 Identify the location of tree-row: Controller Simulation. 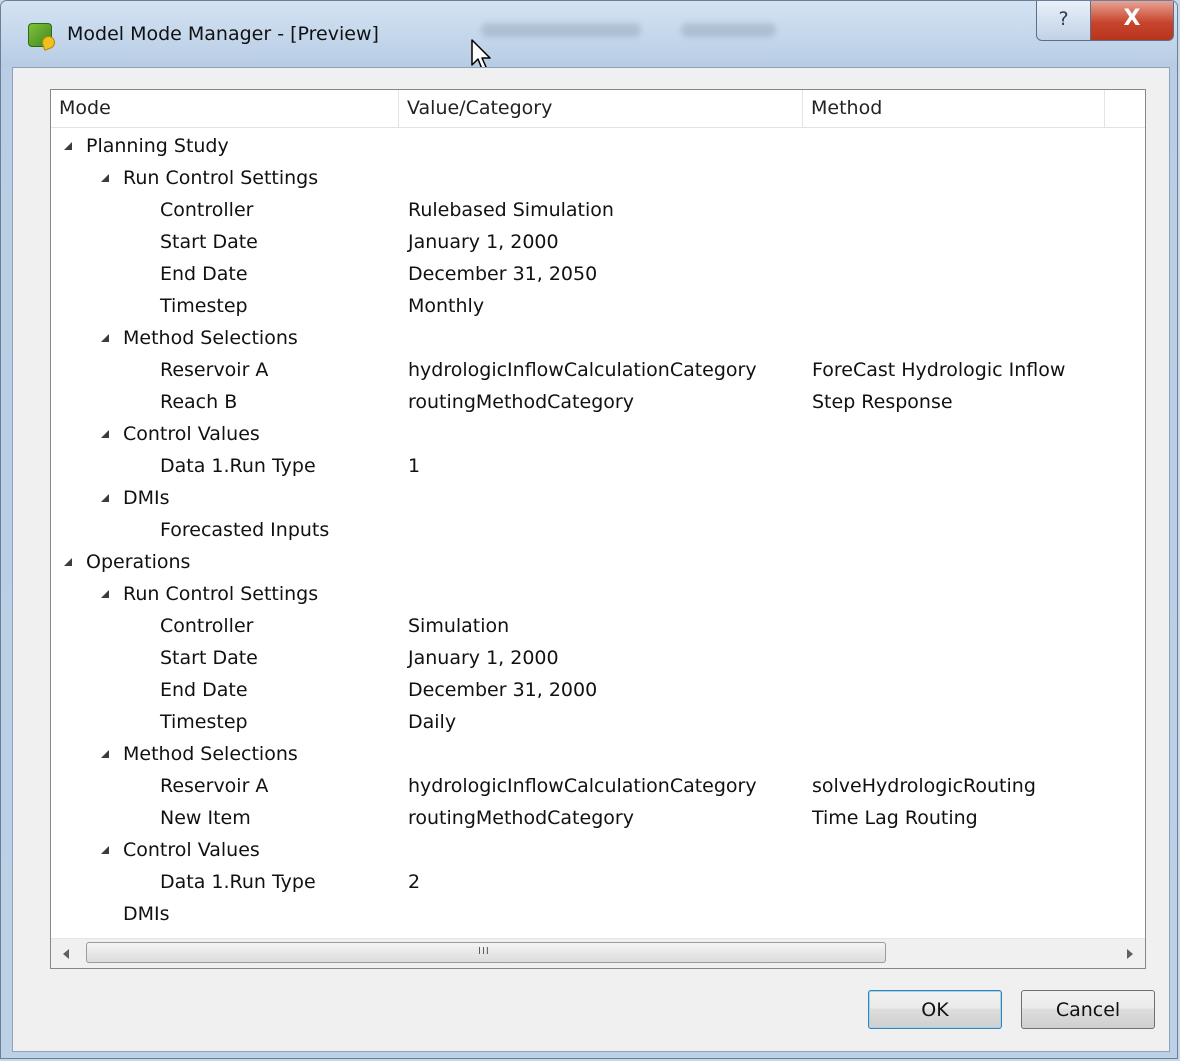
(598, 626).